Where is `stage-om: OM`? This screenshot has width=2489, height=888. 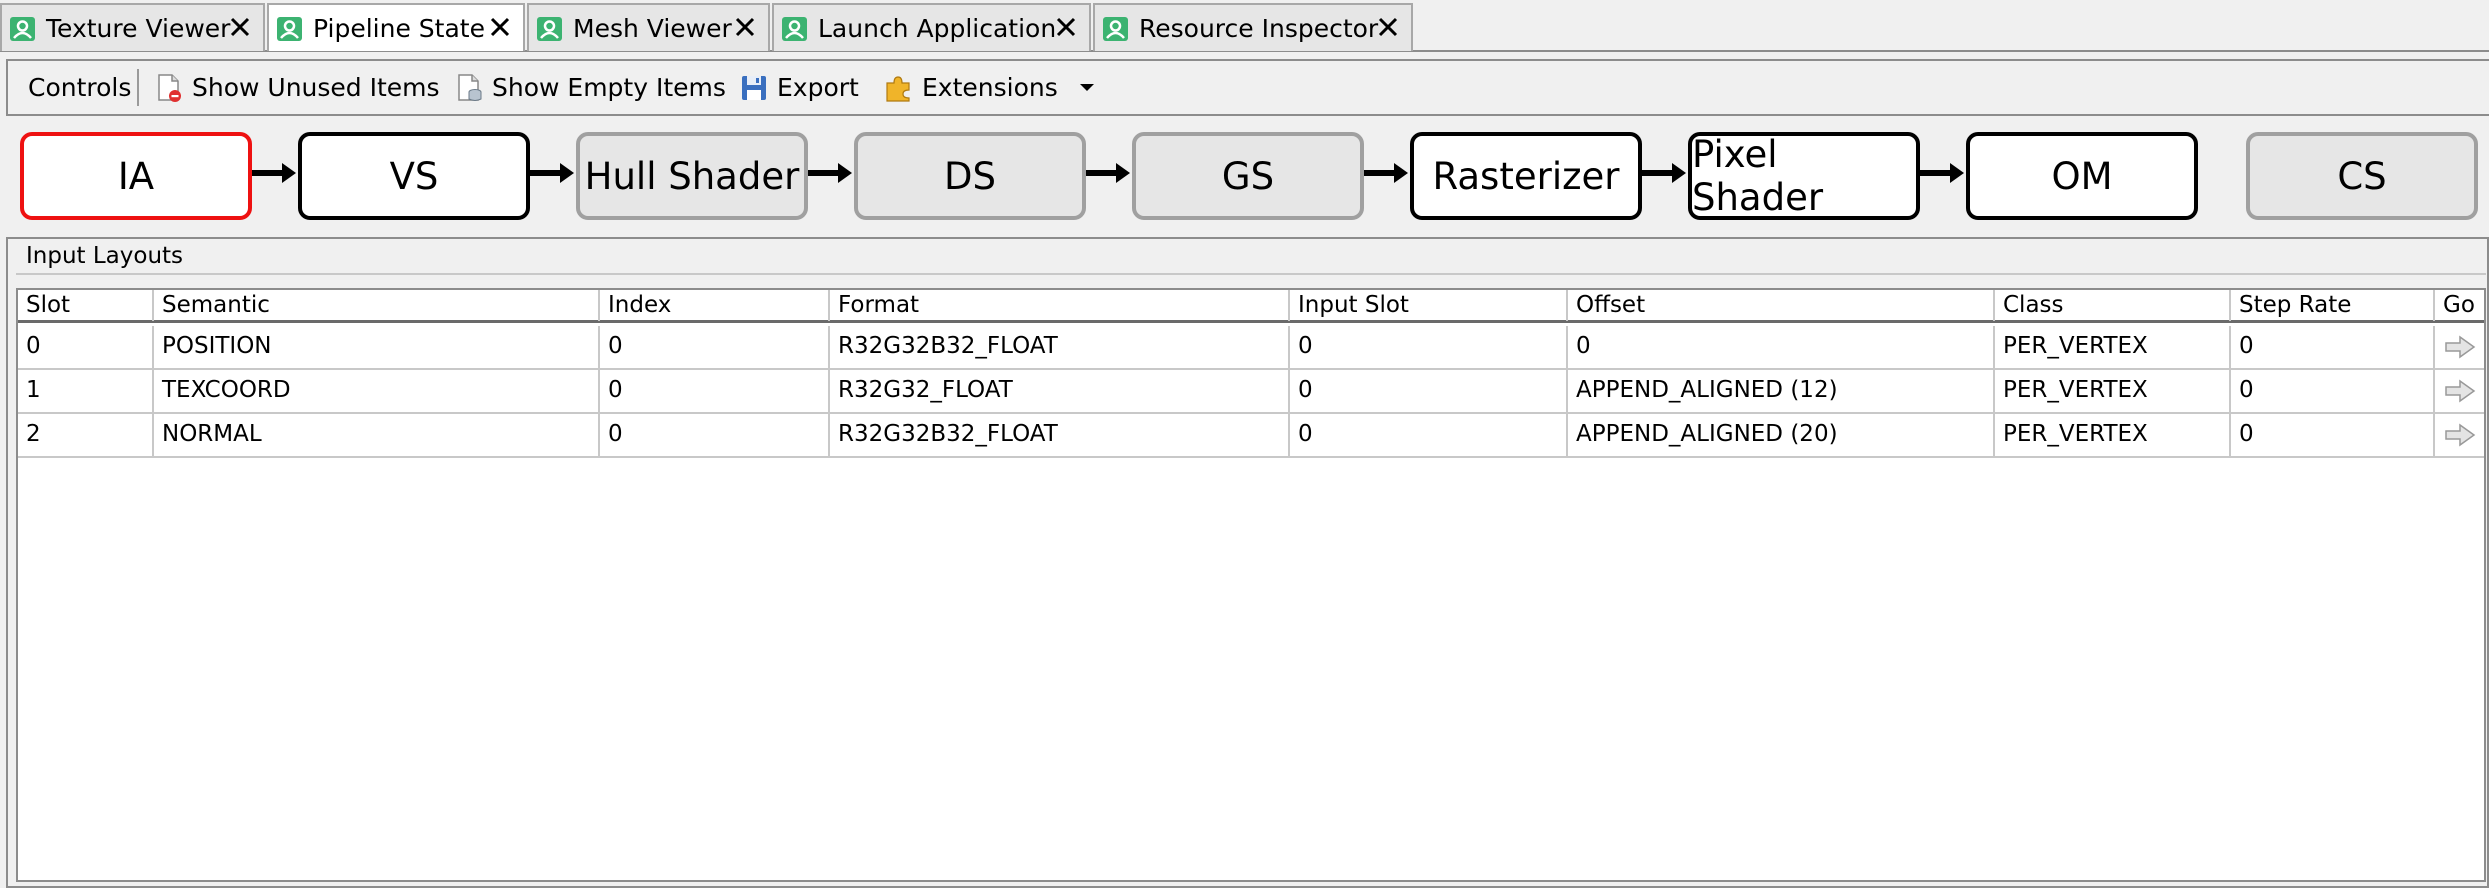 stage-om: OM is located at coordinates (2082, 176).